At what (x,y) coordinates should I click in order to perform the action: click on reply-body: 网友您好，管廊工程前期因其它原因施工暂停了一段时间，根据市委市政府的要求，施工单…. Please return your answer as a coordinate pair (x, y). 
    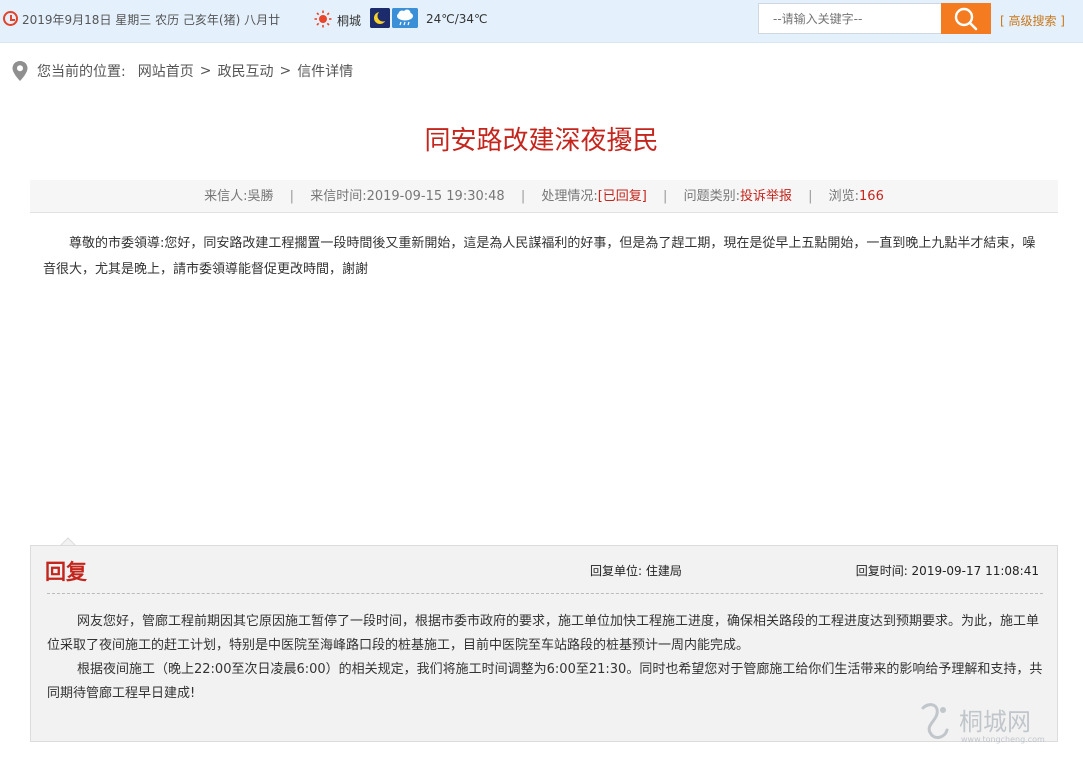
    Looking at the image, I should click on (545, 658).